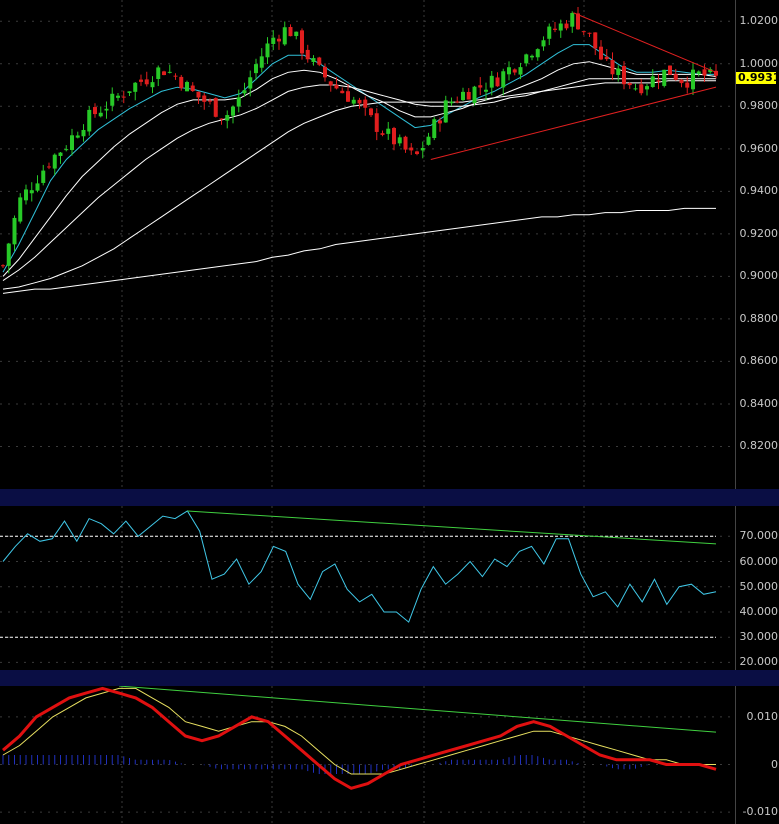 This screenshot has width=779, height=824. I want to click on y-tick-label: 50.000, so click(759, 586).